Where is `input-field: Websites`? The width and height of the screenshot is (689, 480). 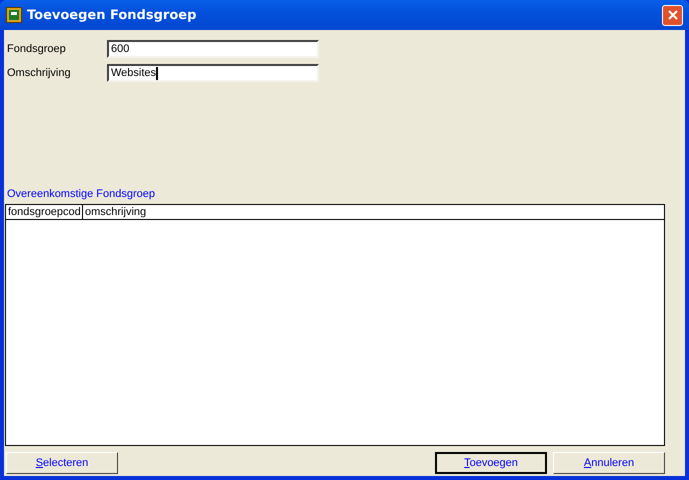 input-field: Websites is located at coordinates (213, 73).